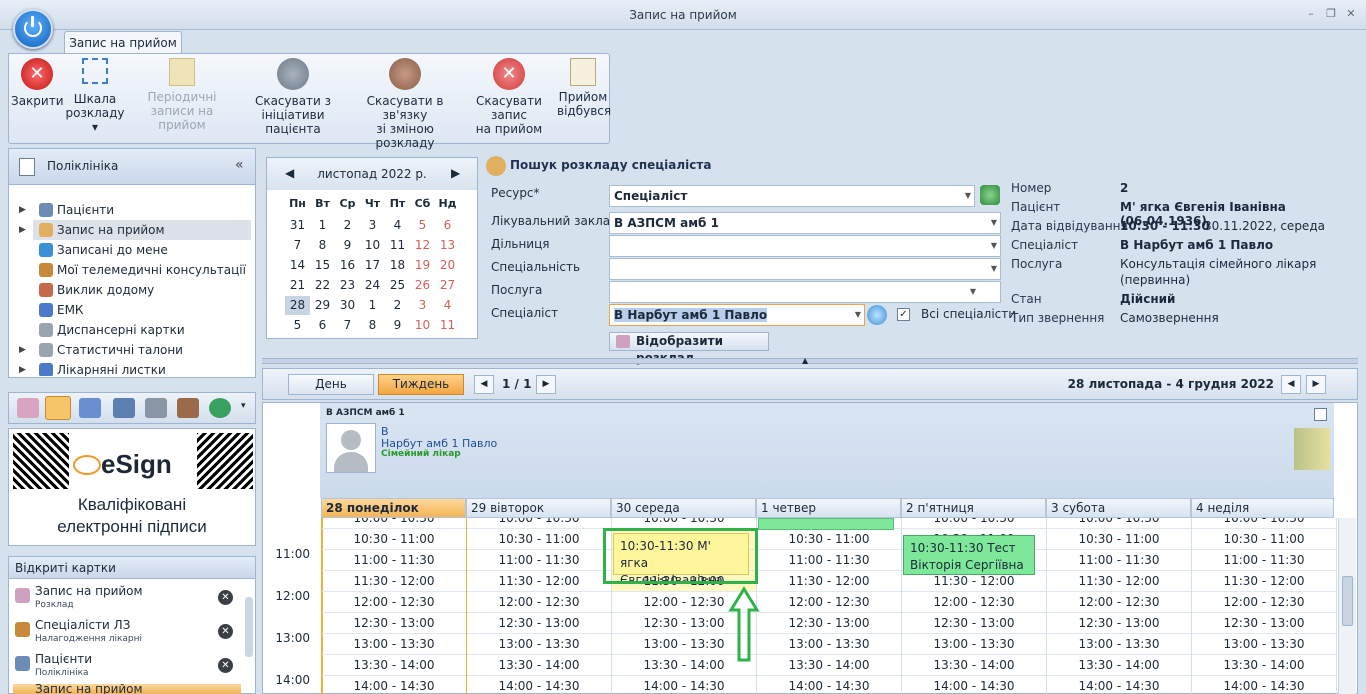  I want to click on restore-icon: ❐, so click(1331, 14).